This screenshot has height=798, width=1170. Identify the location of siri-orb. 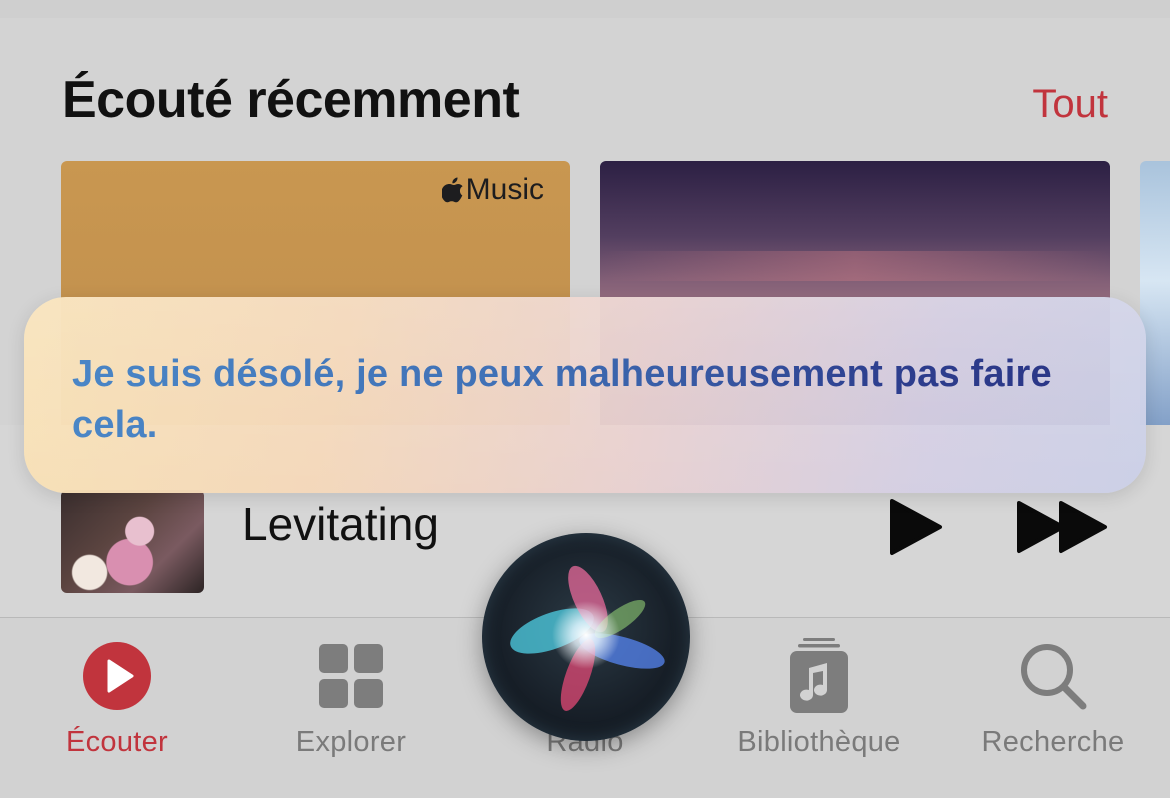
(586, 637).